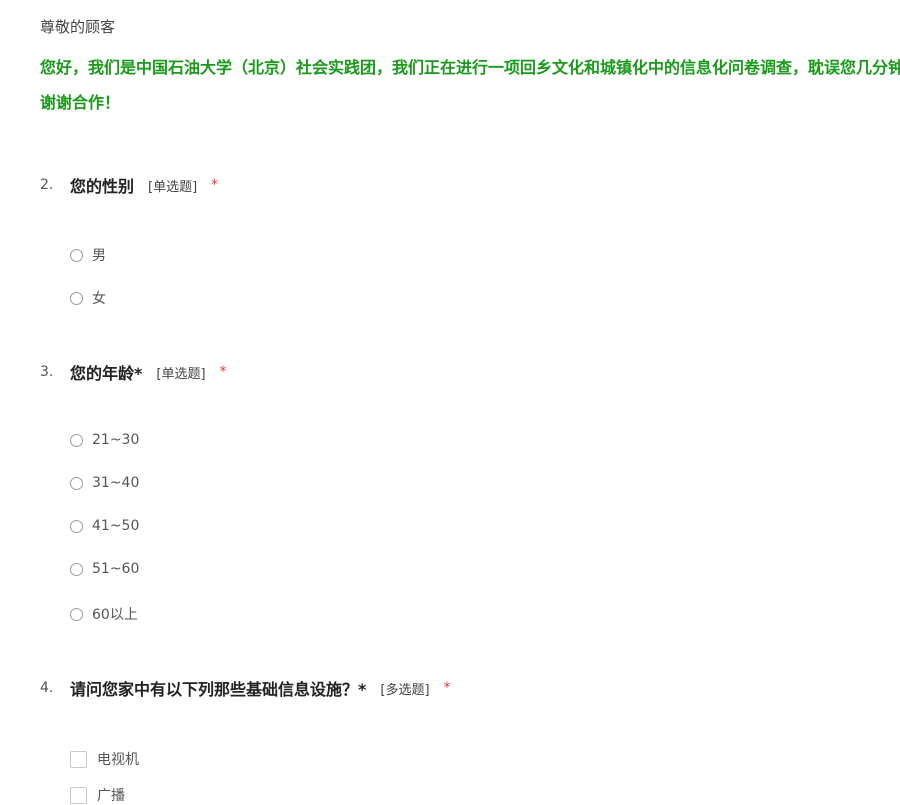 The width and height of the screenshot is (900, 805). Describe the element at coordinates (116, 569) in the screenshot. I see `option-label: 51~60` at that location.